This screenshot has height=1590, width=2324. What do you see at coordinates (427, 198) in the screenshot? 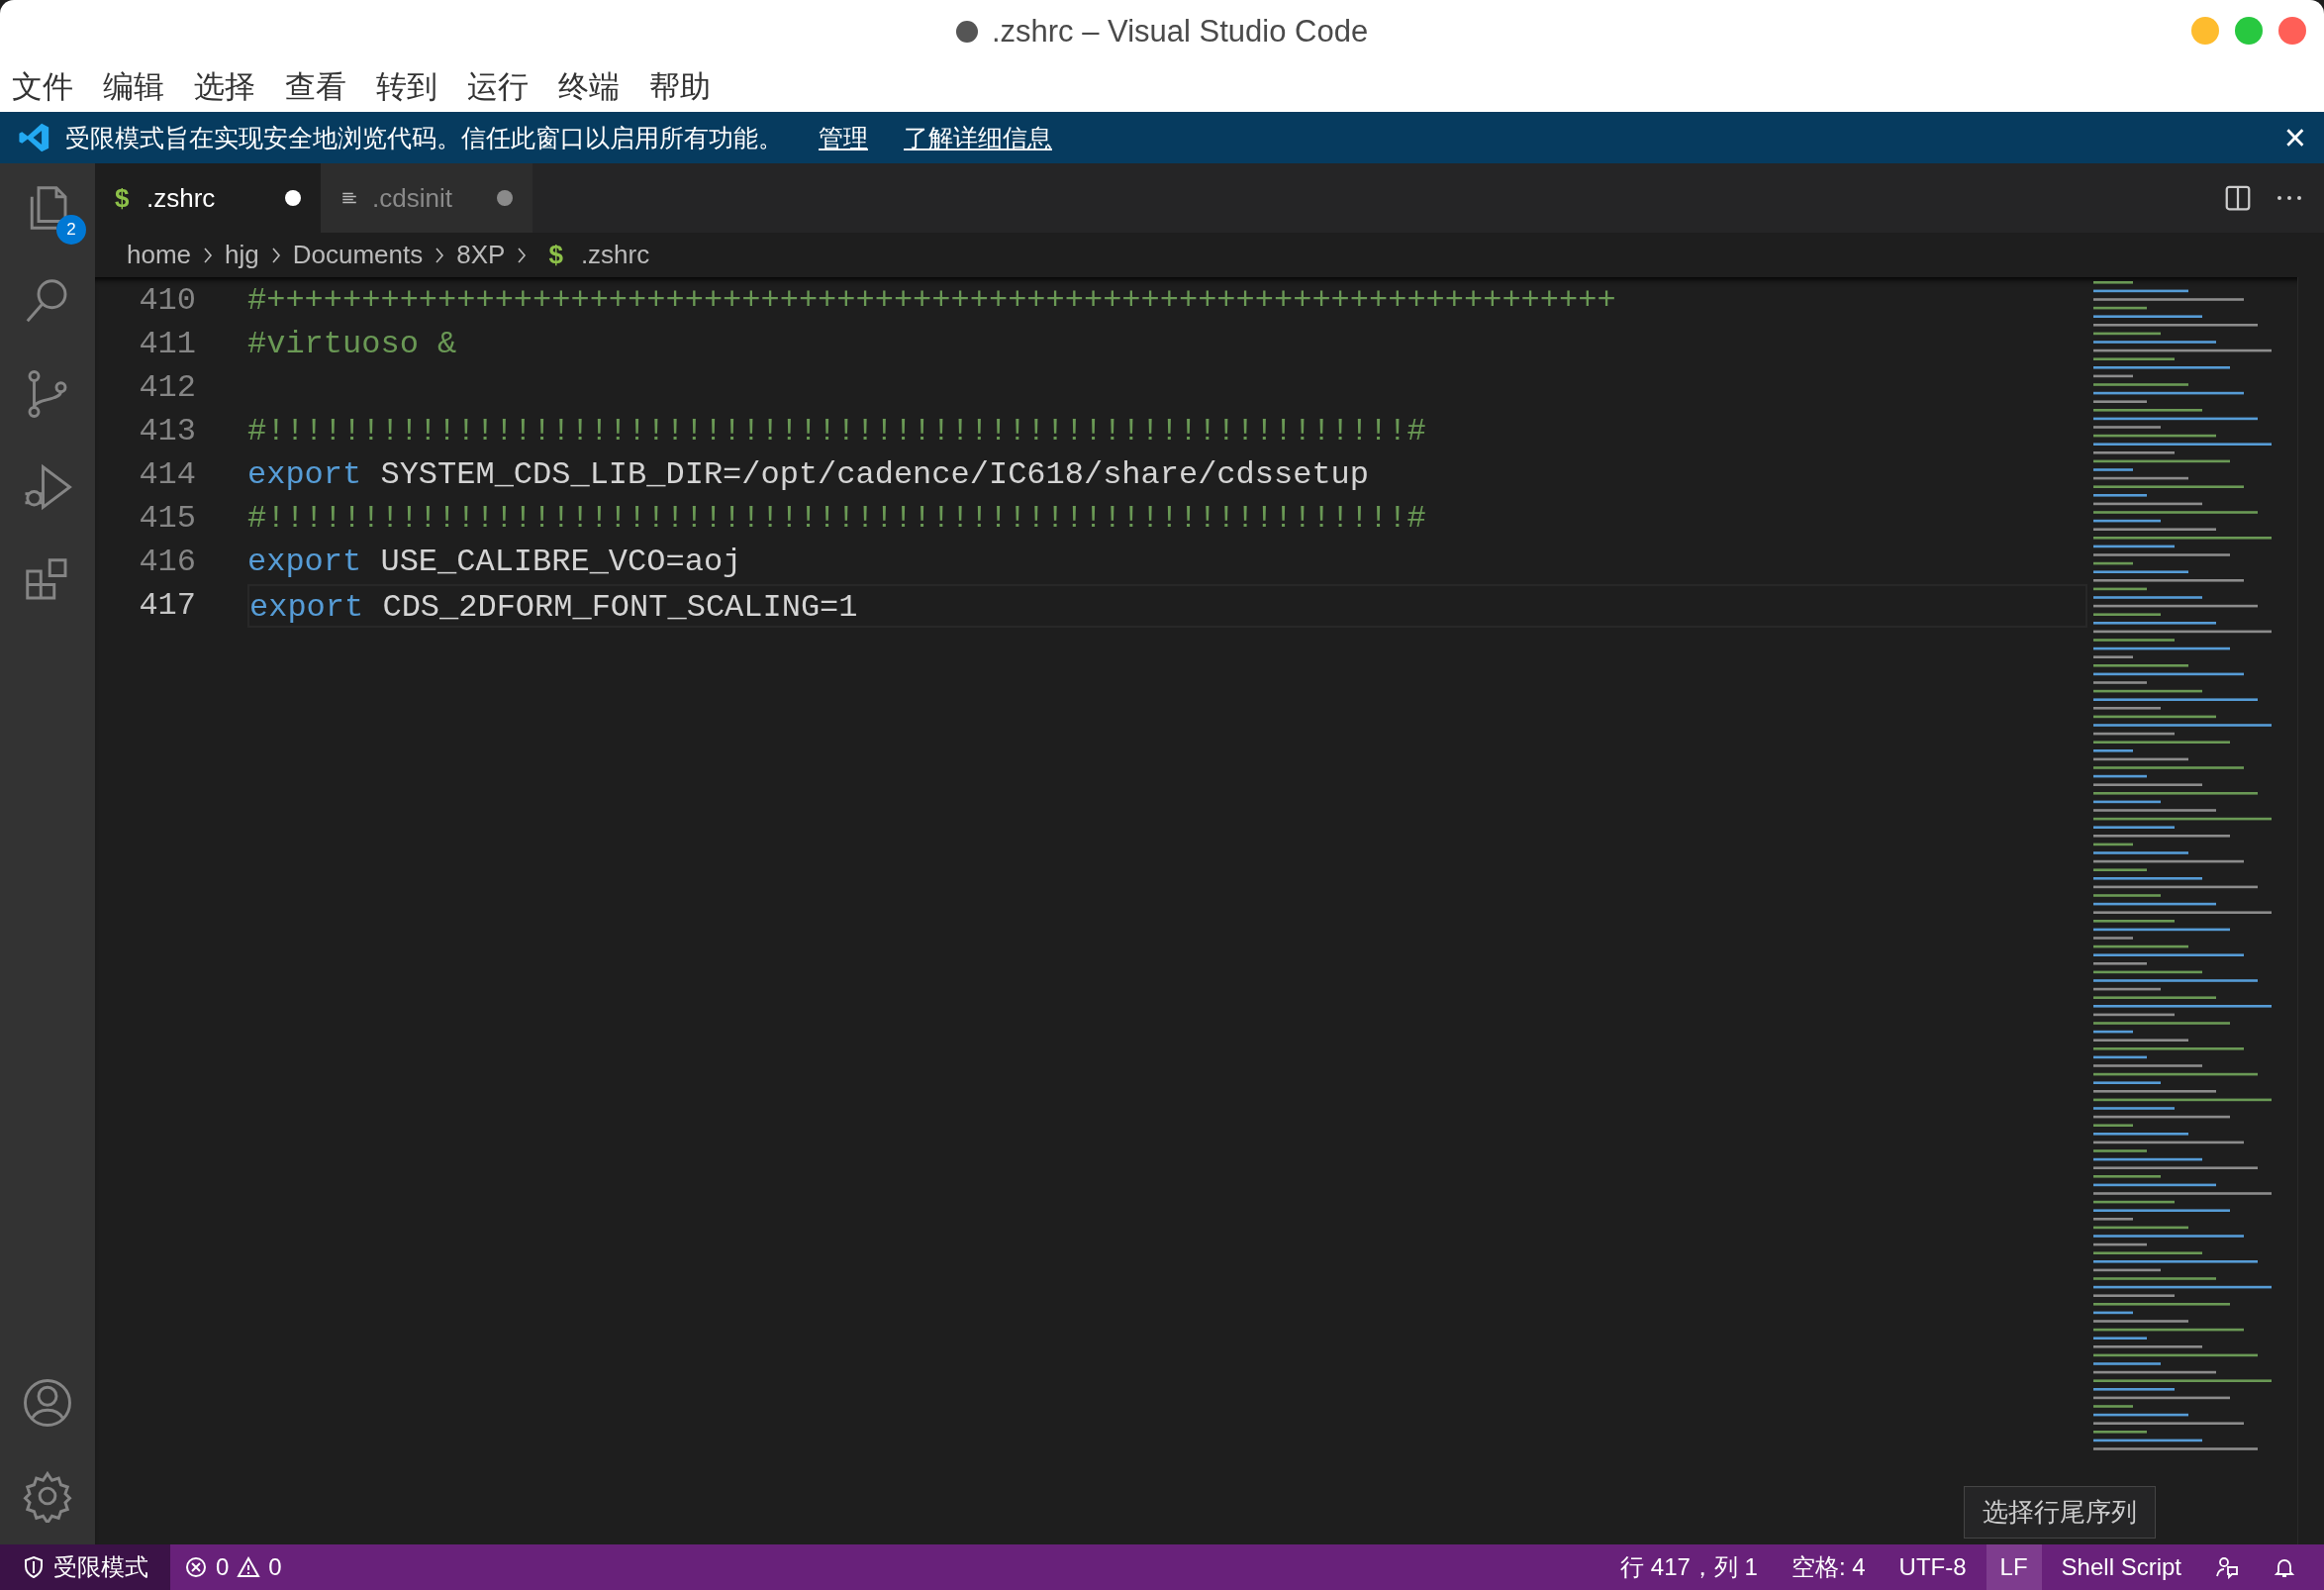
I see `editor-tab: .cdsinit` at bounding box center [427, 198].